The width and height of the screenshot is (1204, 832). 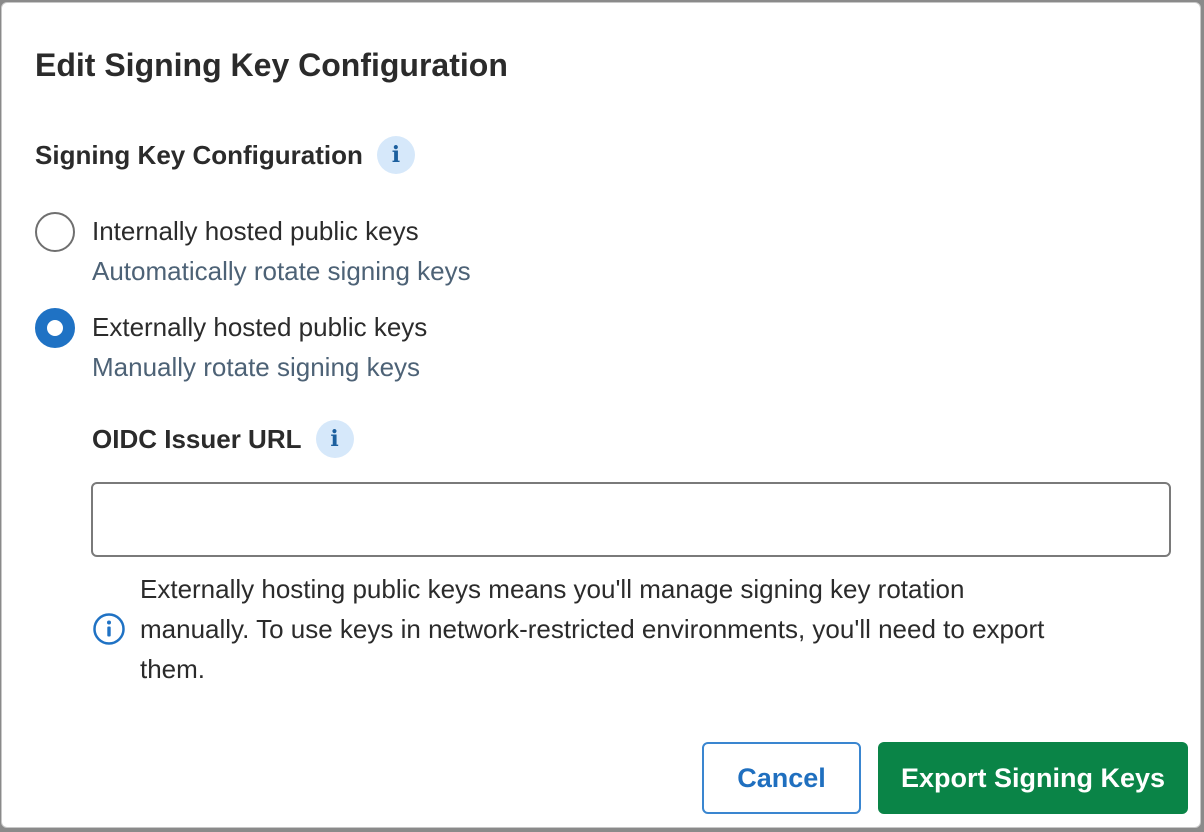 I want to click on section-label: Signing Key Configuration, so click(x=199, y=155).